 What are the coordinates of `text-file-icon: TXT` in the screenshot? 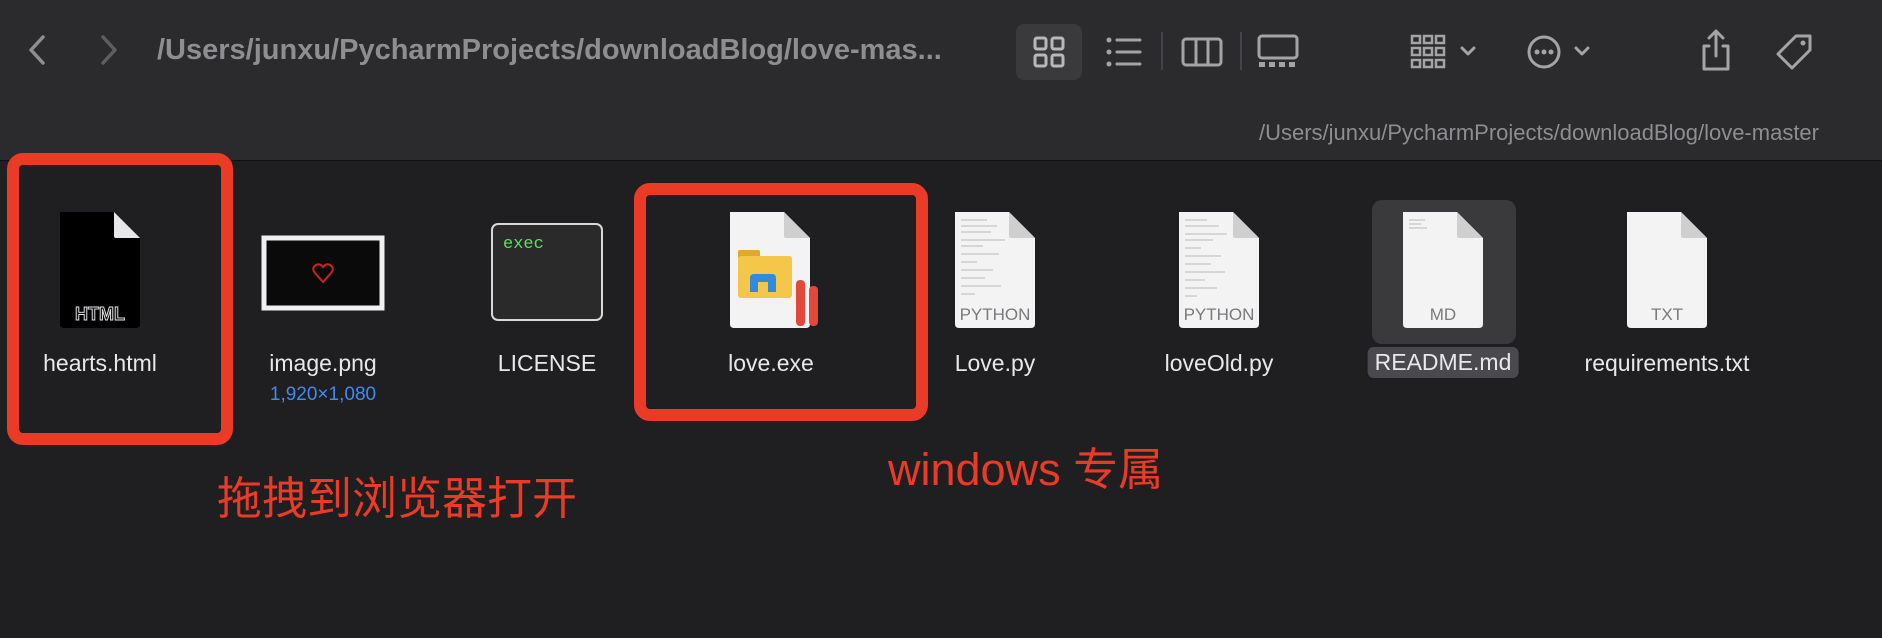 It's located at (1667, 270).